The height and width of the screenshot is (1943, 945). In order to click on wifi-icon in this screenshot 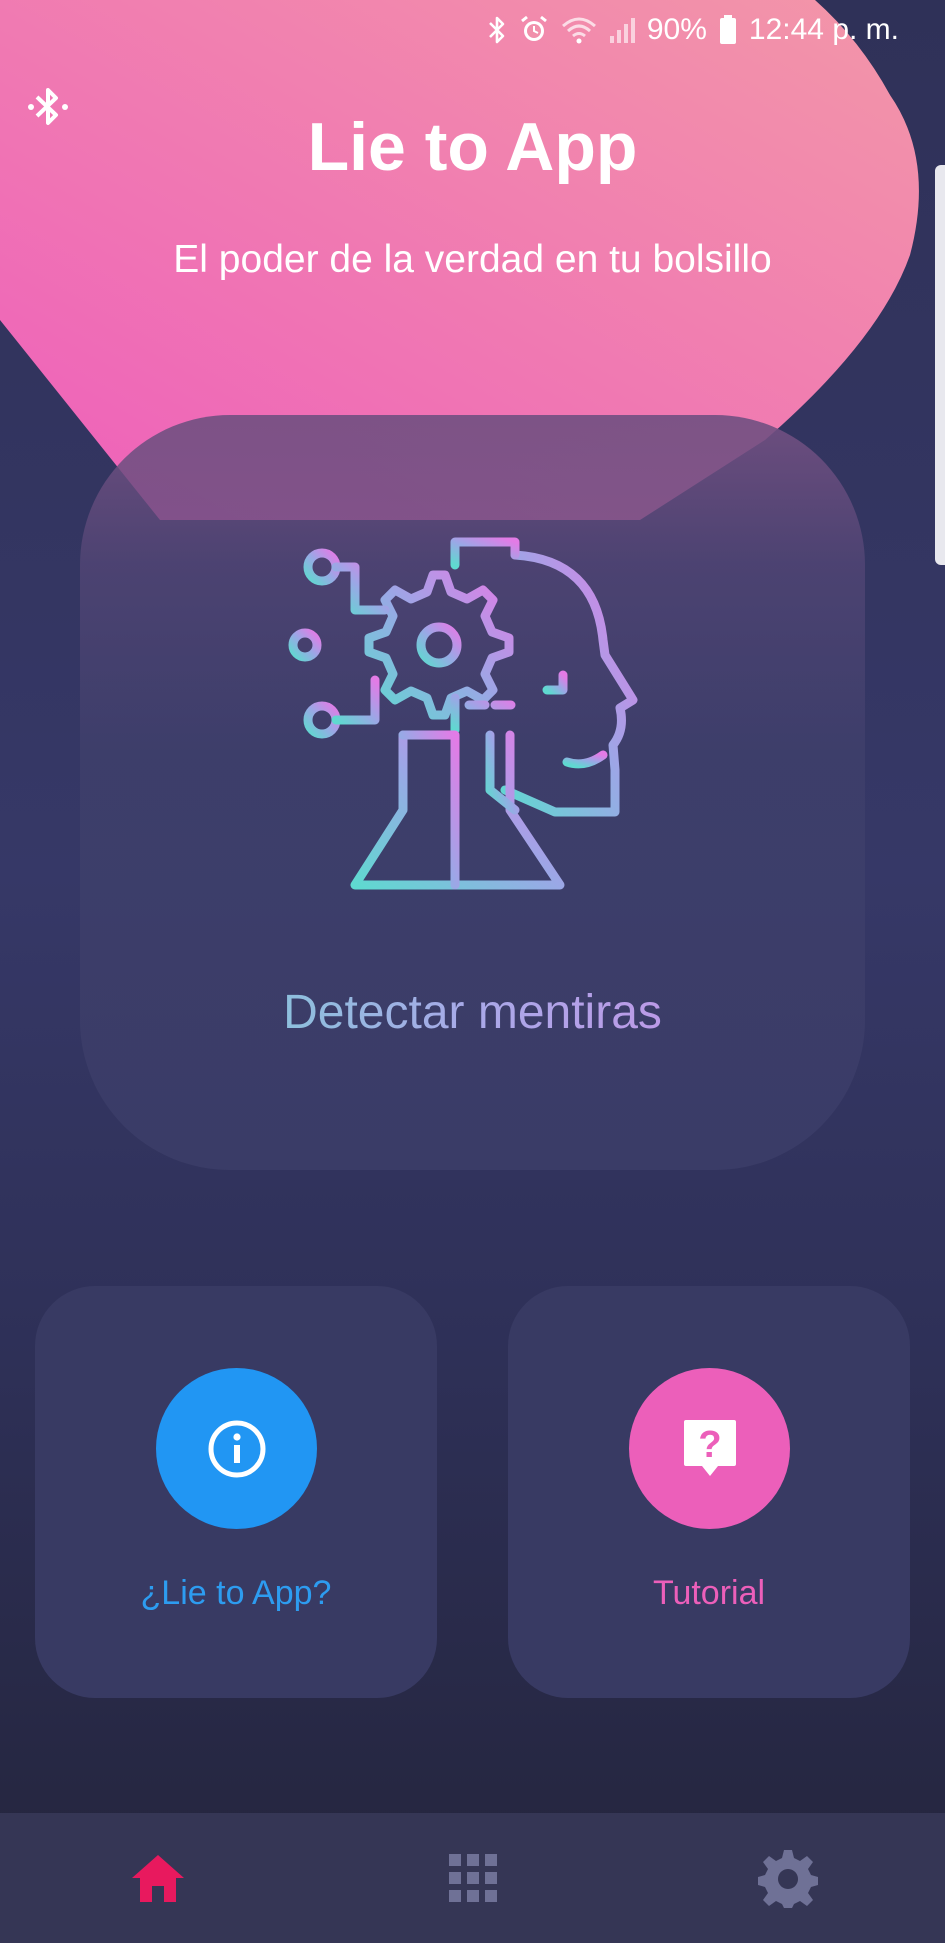, I will do `click(579, 30)`.